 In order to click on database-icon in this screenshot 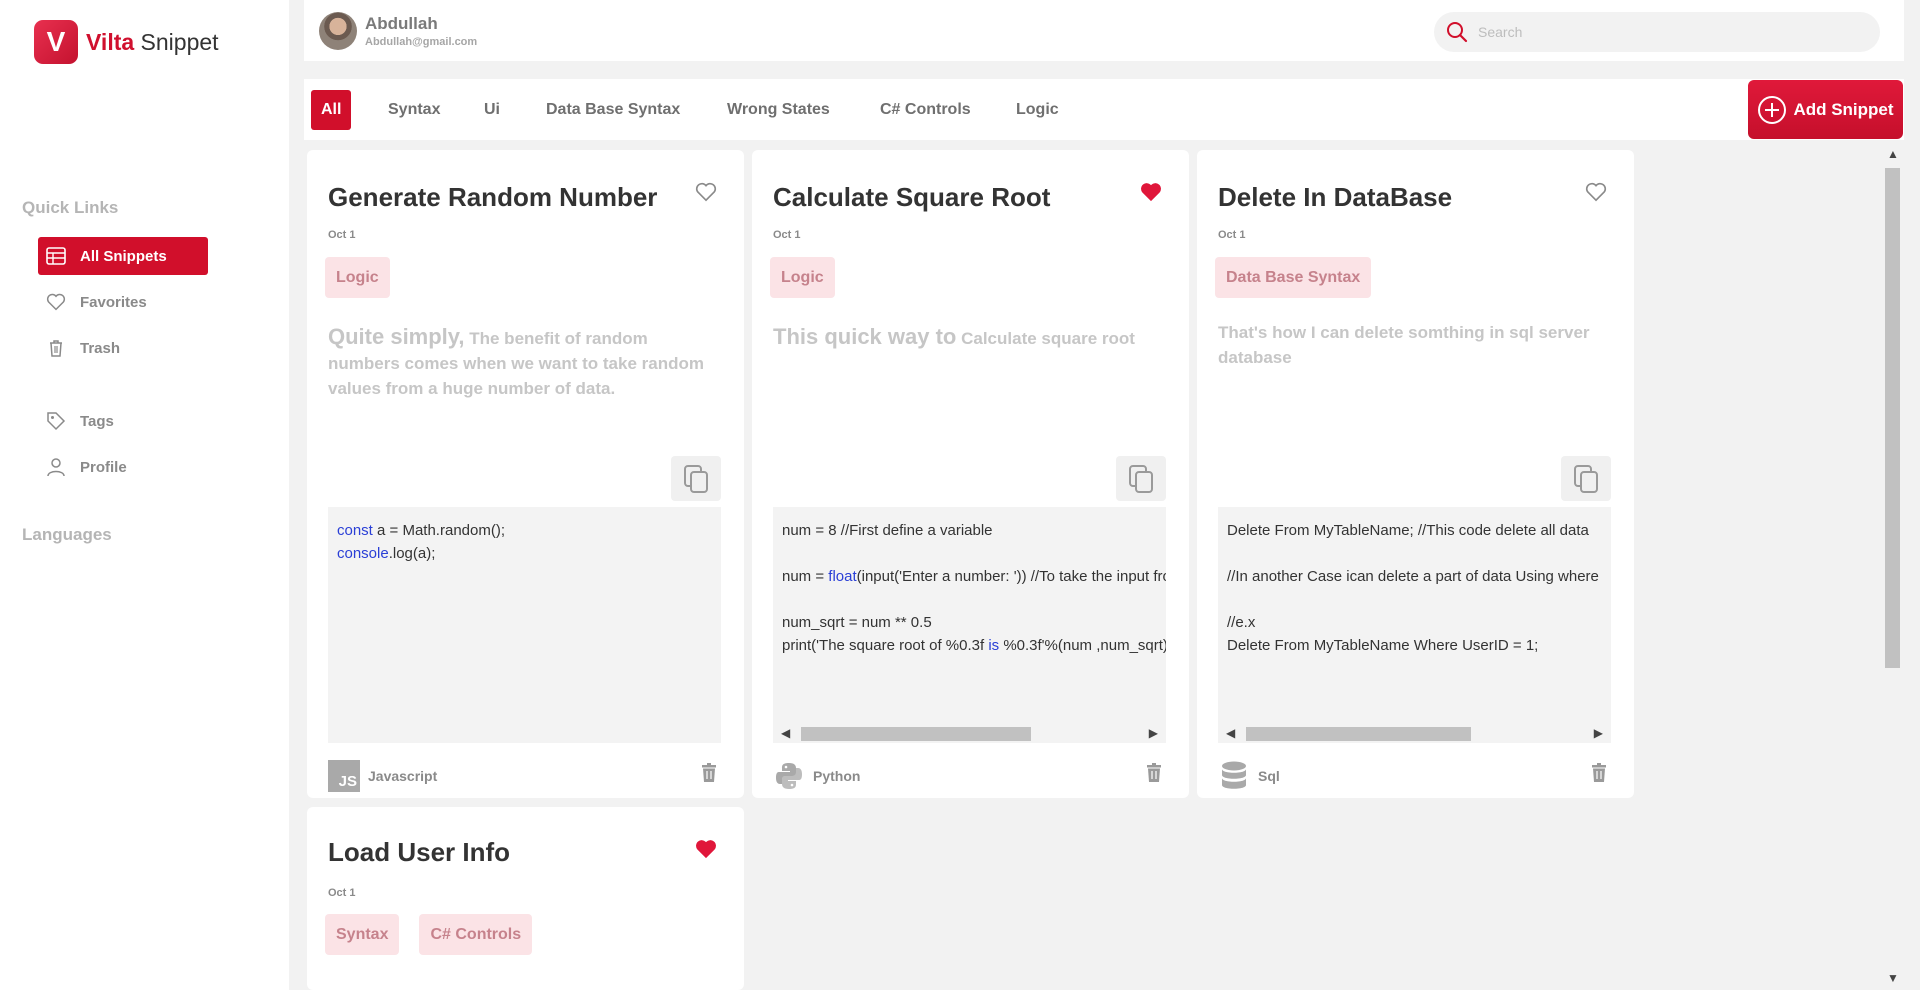, I will do `click(1234, 776)`.